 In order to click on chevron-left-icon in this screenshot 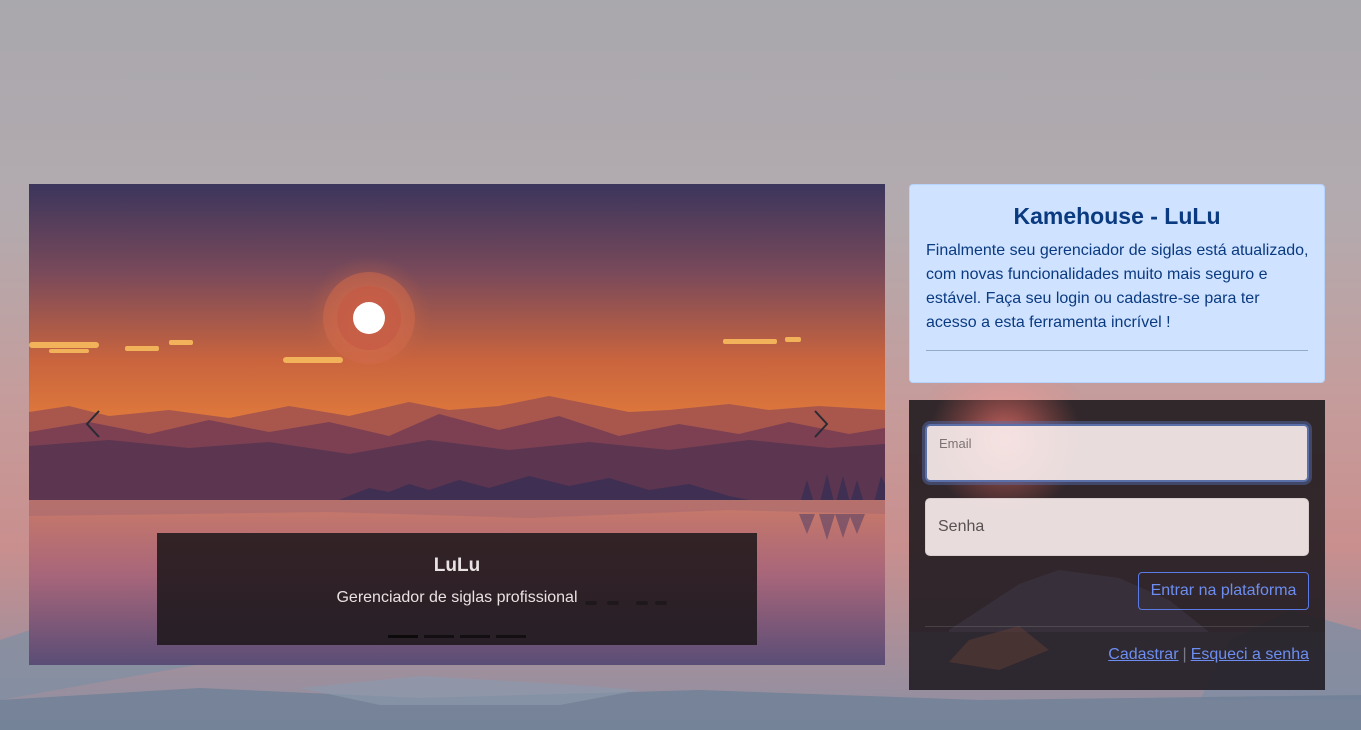, I will do `click(92, 424)`.